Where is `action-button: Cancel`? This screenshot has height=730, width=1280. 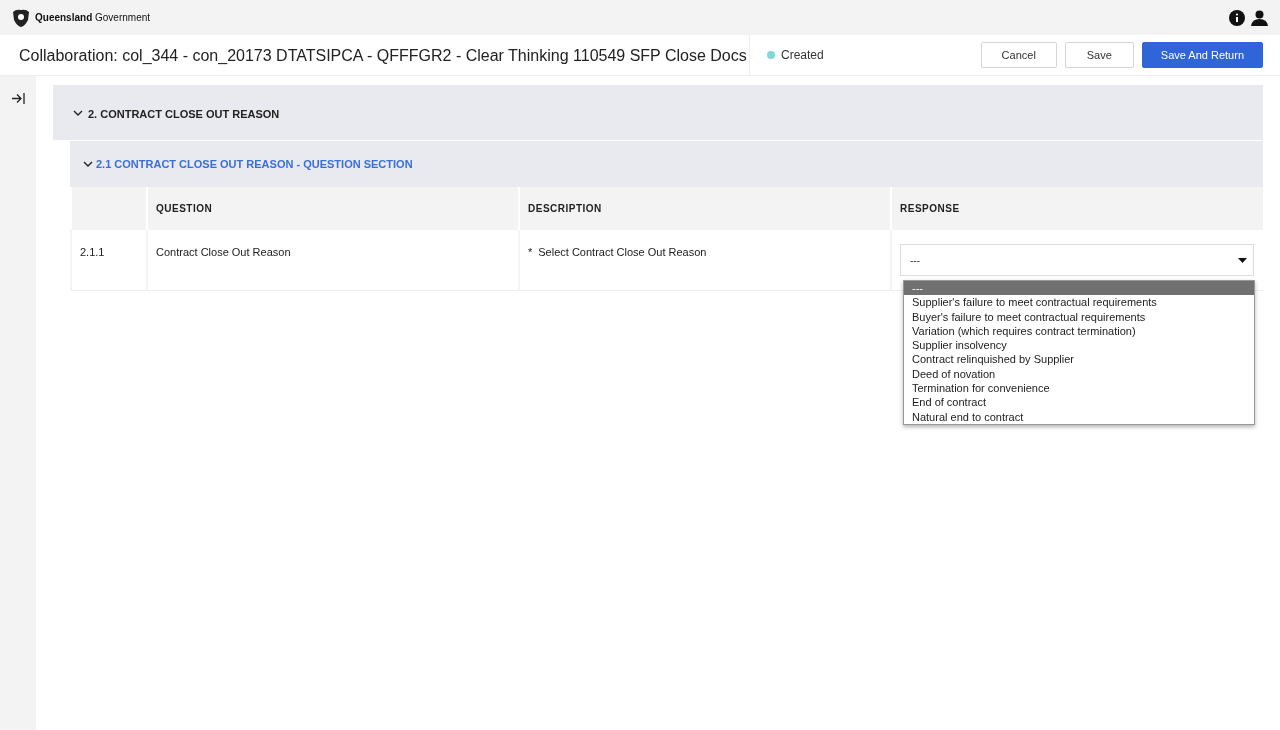 action-button: Cancel is located at coordinates (1018, 55).